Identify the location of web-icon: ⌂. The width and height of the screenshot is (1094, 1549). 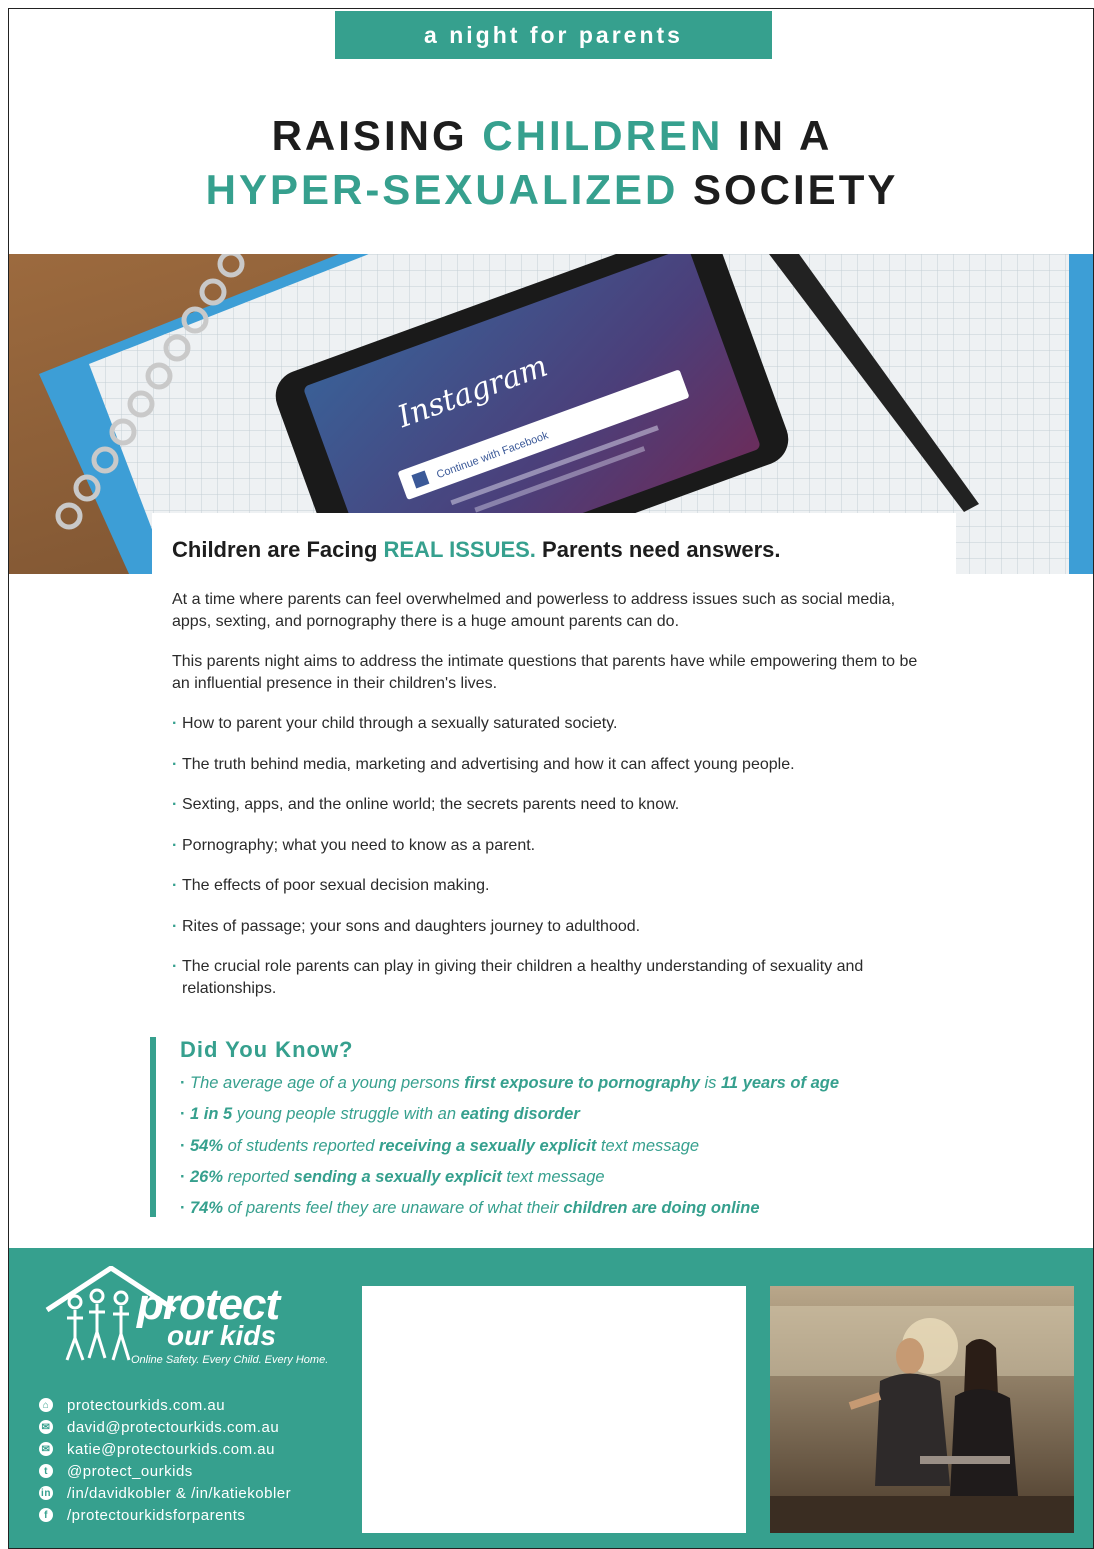
(46, 1405).